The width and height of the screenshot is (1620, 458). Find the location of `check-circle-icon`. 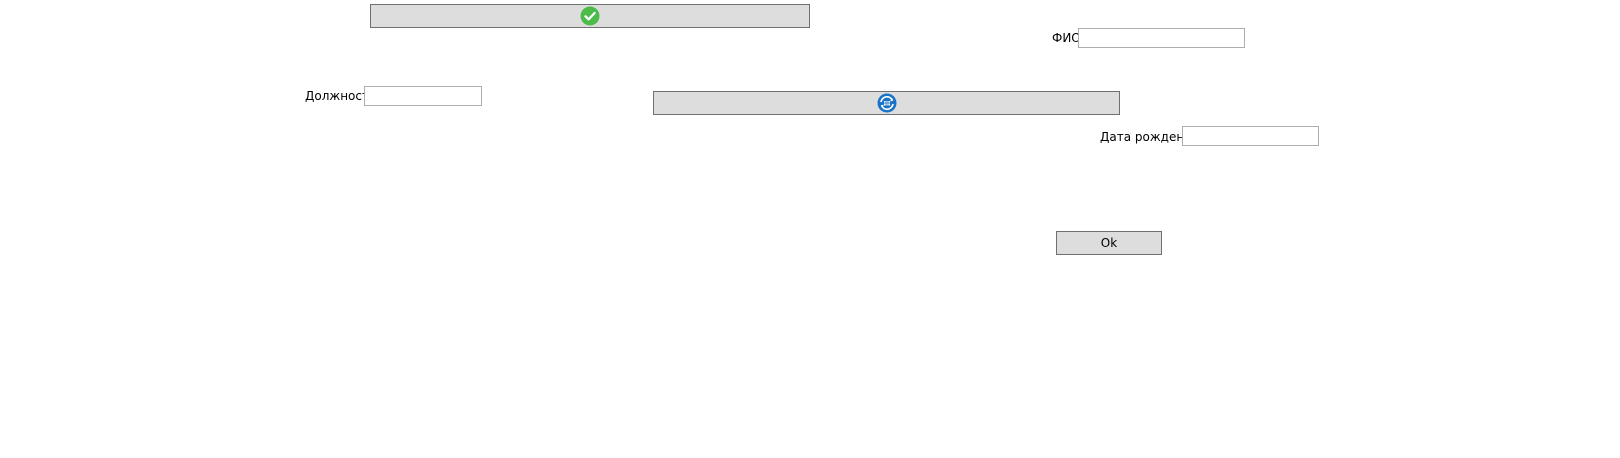

check-circle-icon is located at coordinates (590, 16).